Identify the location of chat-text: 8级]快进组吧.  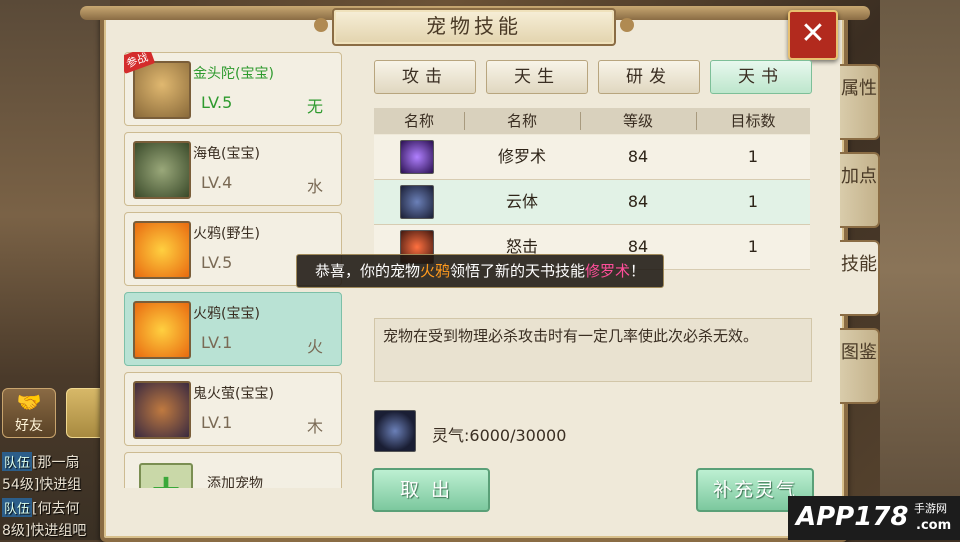
(44, 531).